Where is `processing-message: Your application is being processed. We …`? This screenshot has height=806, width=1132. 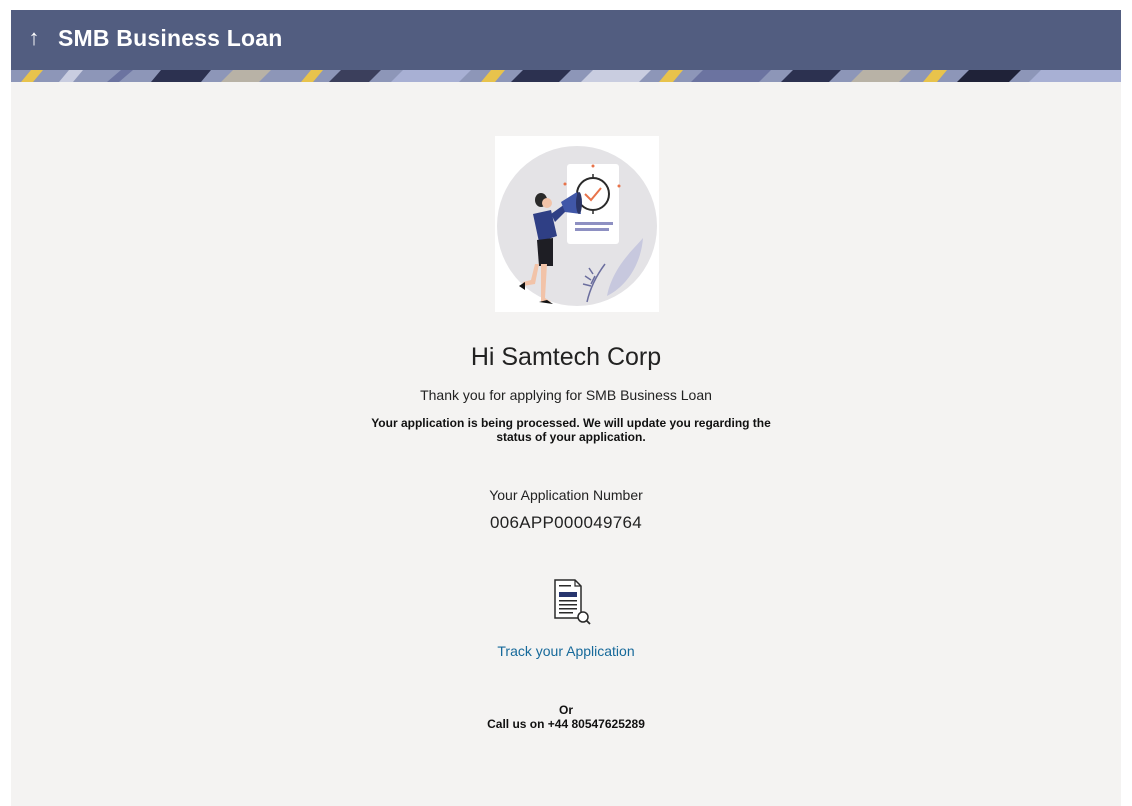 processing-message: Your application is being processed. We … is located at coordinates (571, 430).